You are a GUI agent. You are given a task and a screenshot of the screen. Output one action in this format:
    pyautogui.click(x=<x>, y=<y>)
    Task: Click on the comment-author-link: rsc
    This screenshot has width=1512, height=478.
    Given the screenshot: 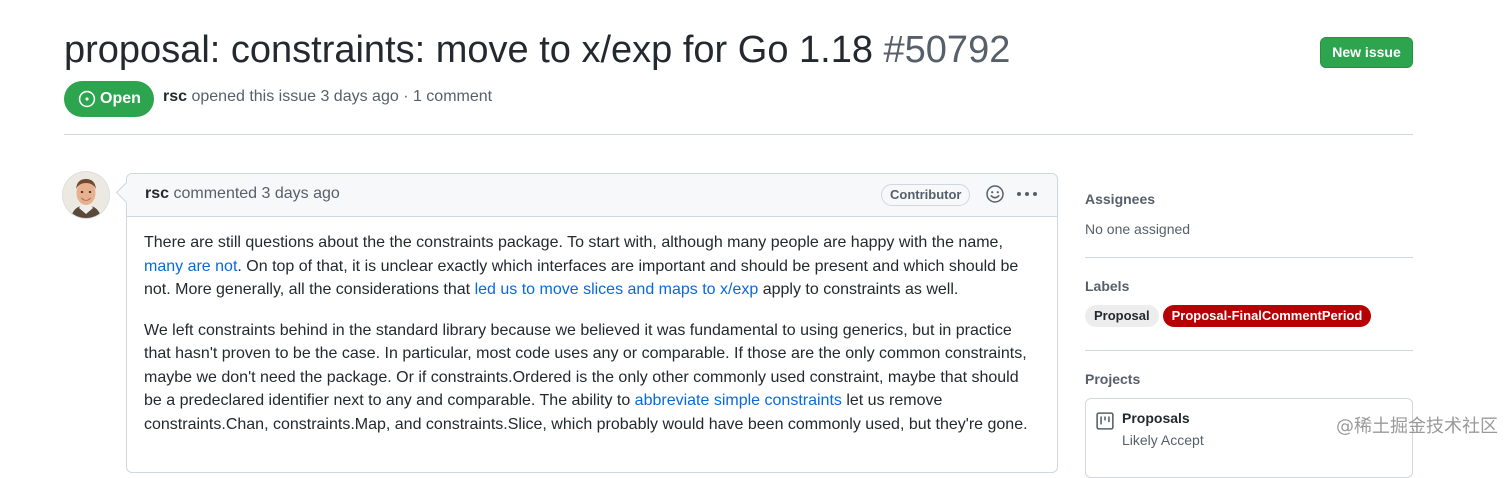 What is the action you would take?
    pyautogui.click(x=157, y=193)
    